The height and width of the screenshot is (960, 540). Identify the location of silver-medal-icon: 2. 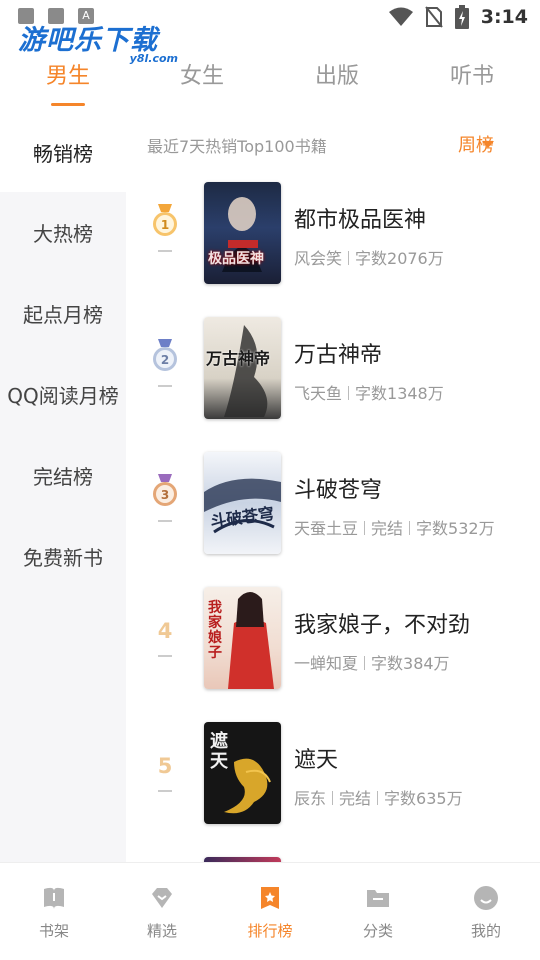
(165, 355).